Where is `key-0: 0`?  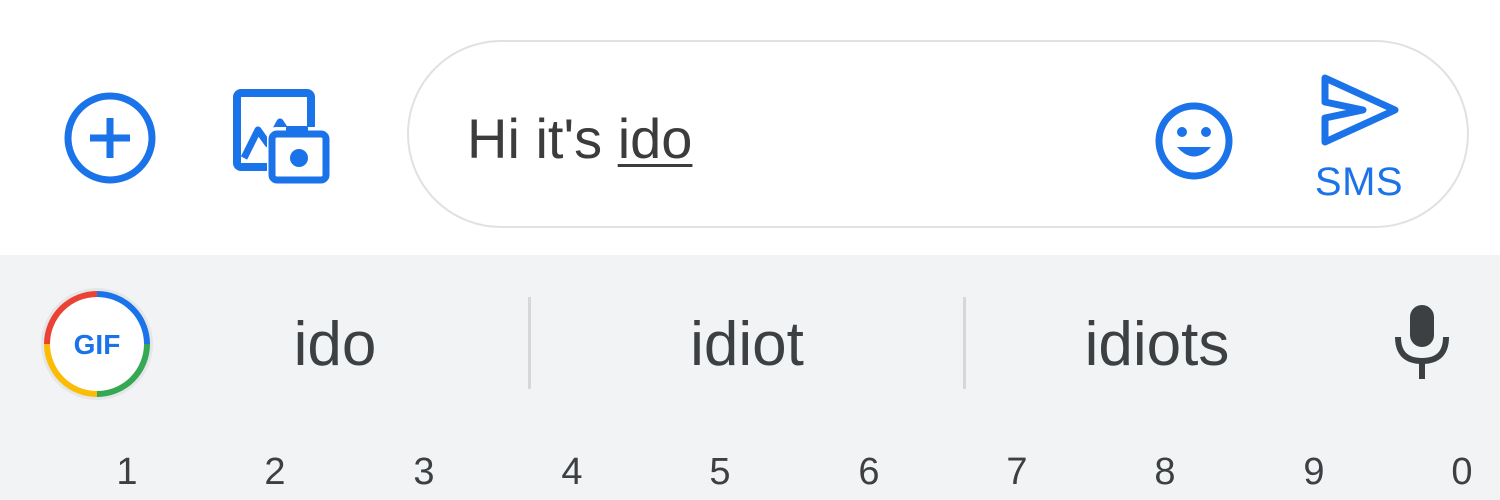 key-0: 0 is located at coordinates (1462, 472).